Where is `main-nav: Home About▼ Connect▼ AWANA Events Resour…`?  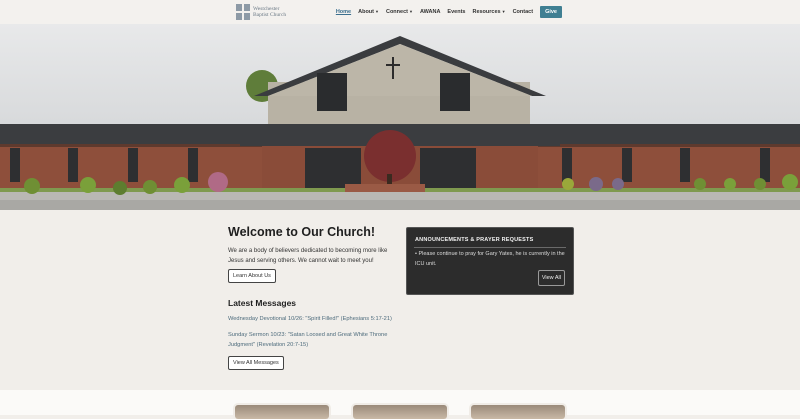 main-nav: Home About▼ Connect▼ AWANA Events Resour… is located at coordinates (445, 12).